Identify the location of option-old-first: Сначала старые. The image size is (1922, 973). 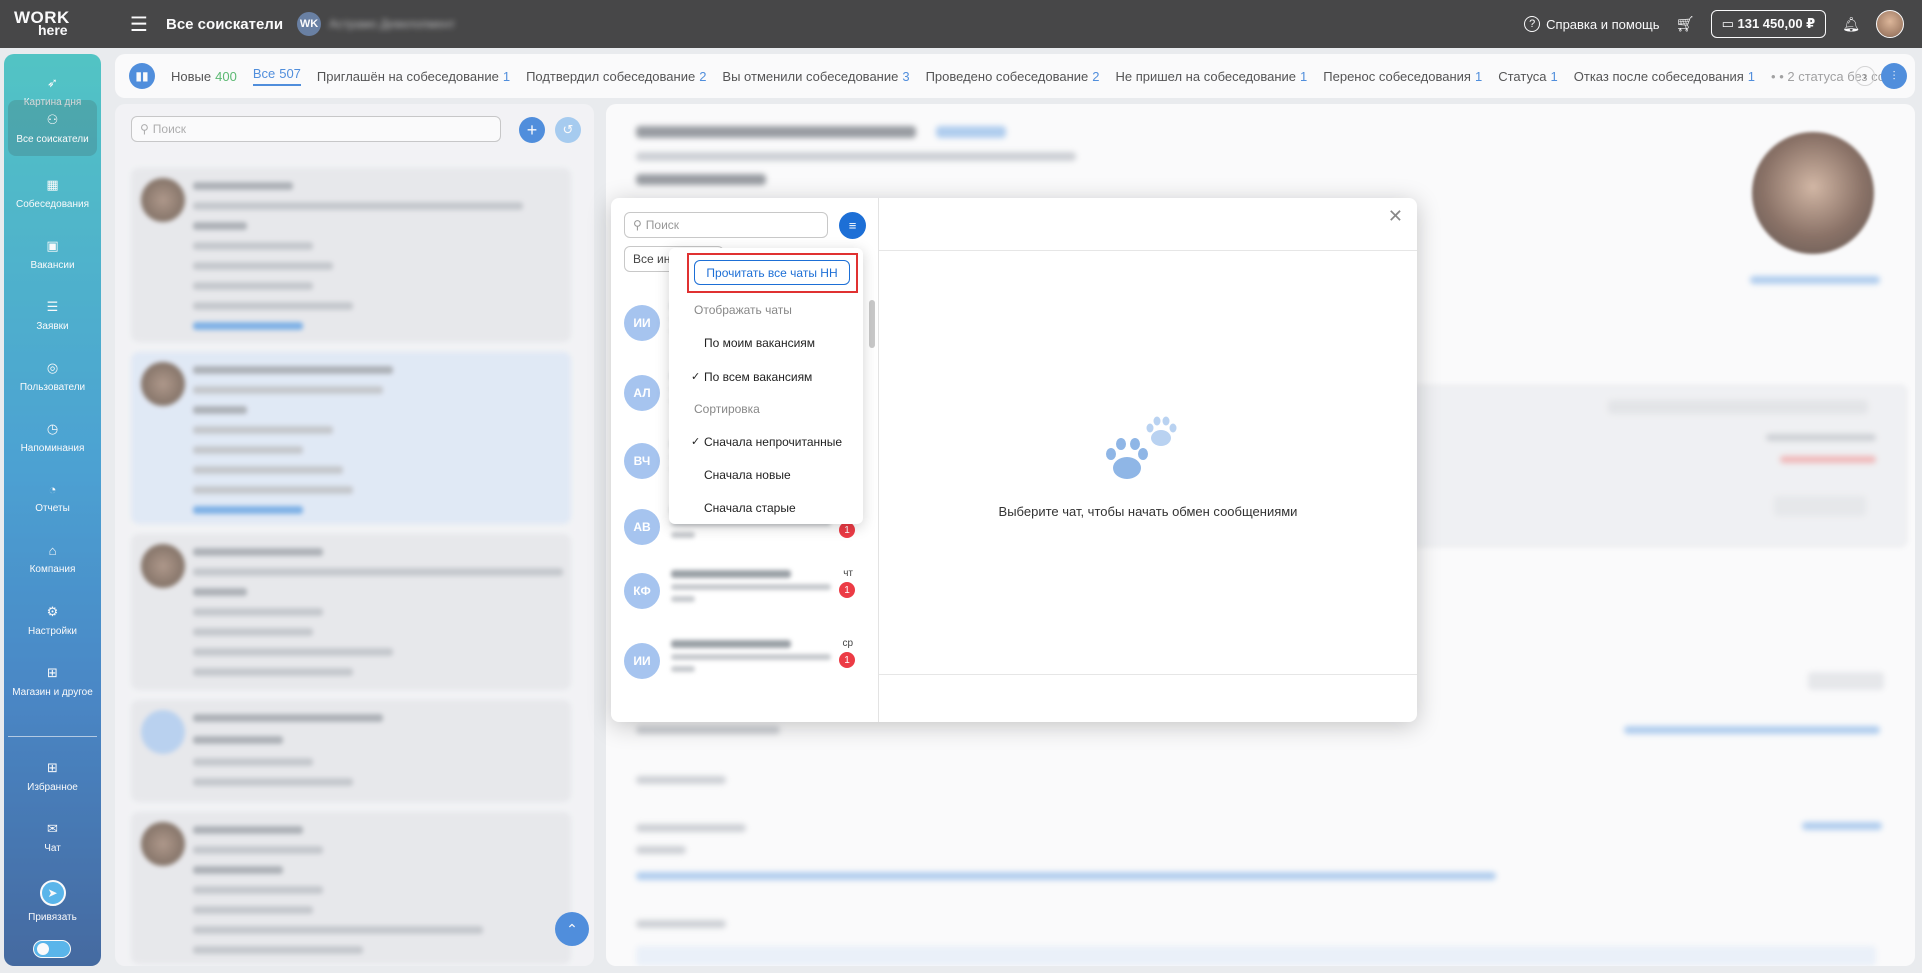
(750, 508).